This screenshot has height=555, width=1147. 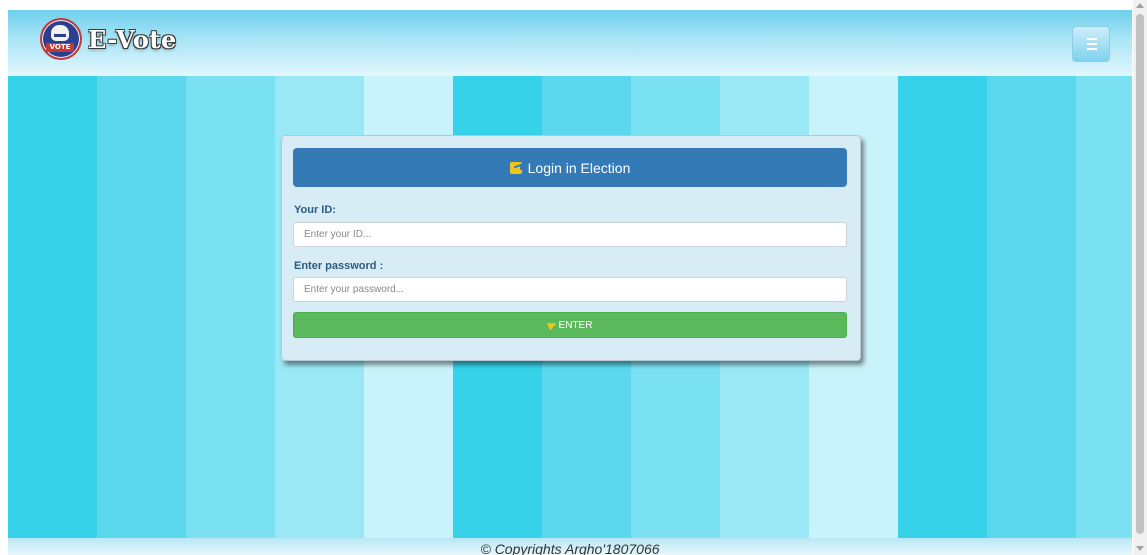 I want to click on id-label: Your ID:, so click(x=315, y=210).